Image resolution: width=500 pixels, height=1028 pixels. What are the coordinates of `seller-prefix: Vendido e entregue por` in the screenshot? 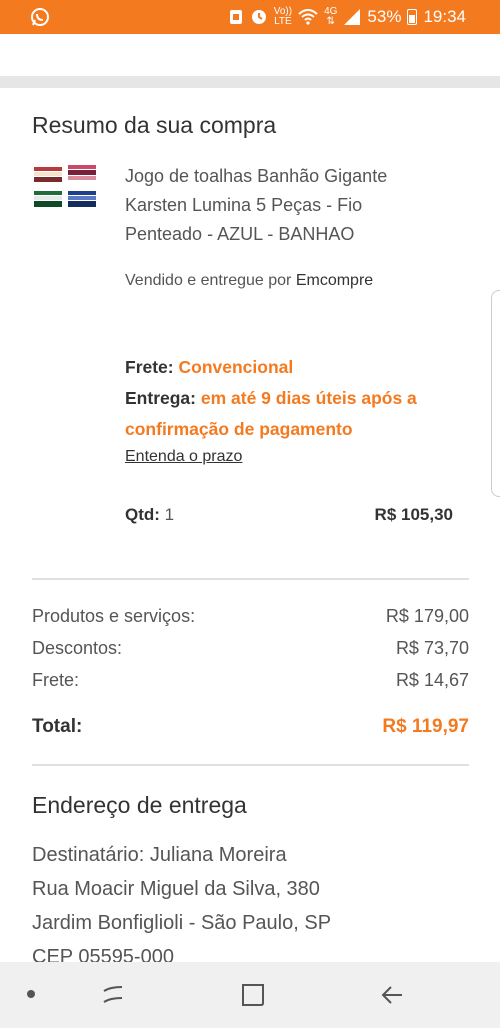 It's located at (210, 280).